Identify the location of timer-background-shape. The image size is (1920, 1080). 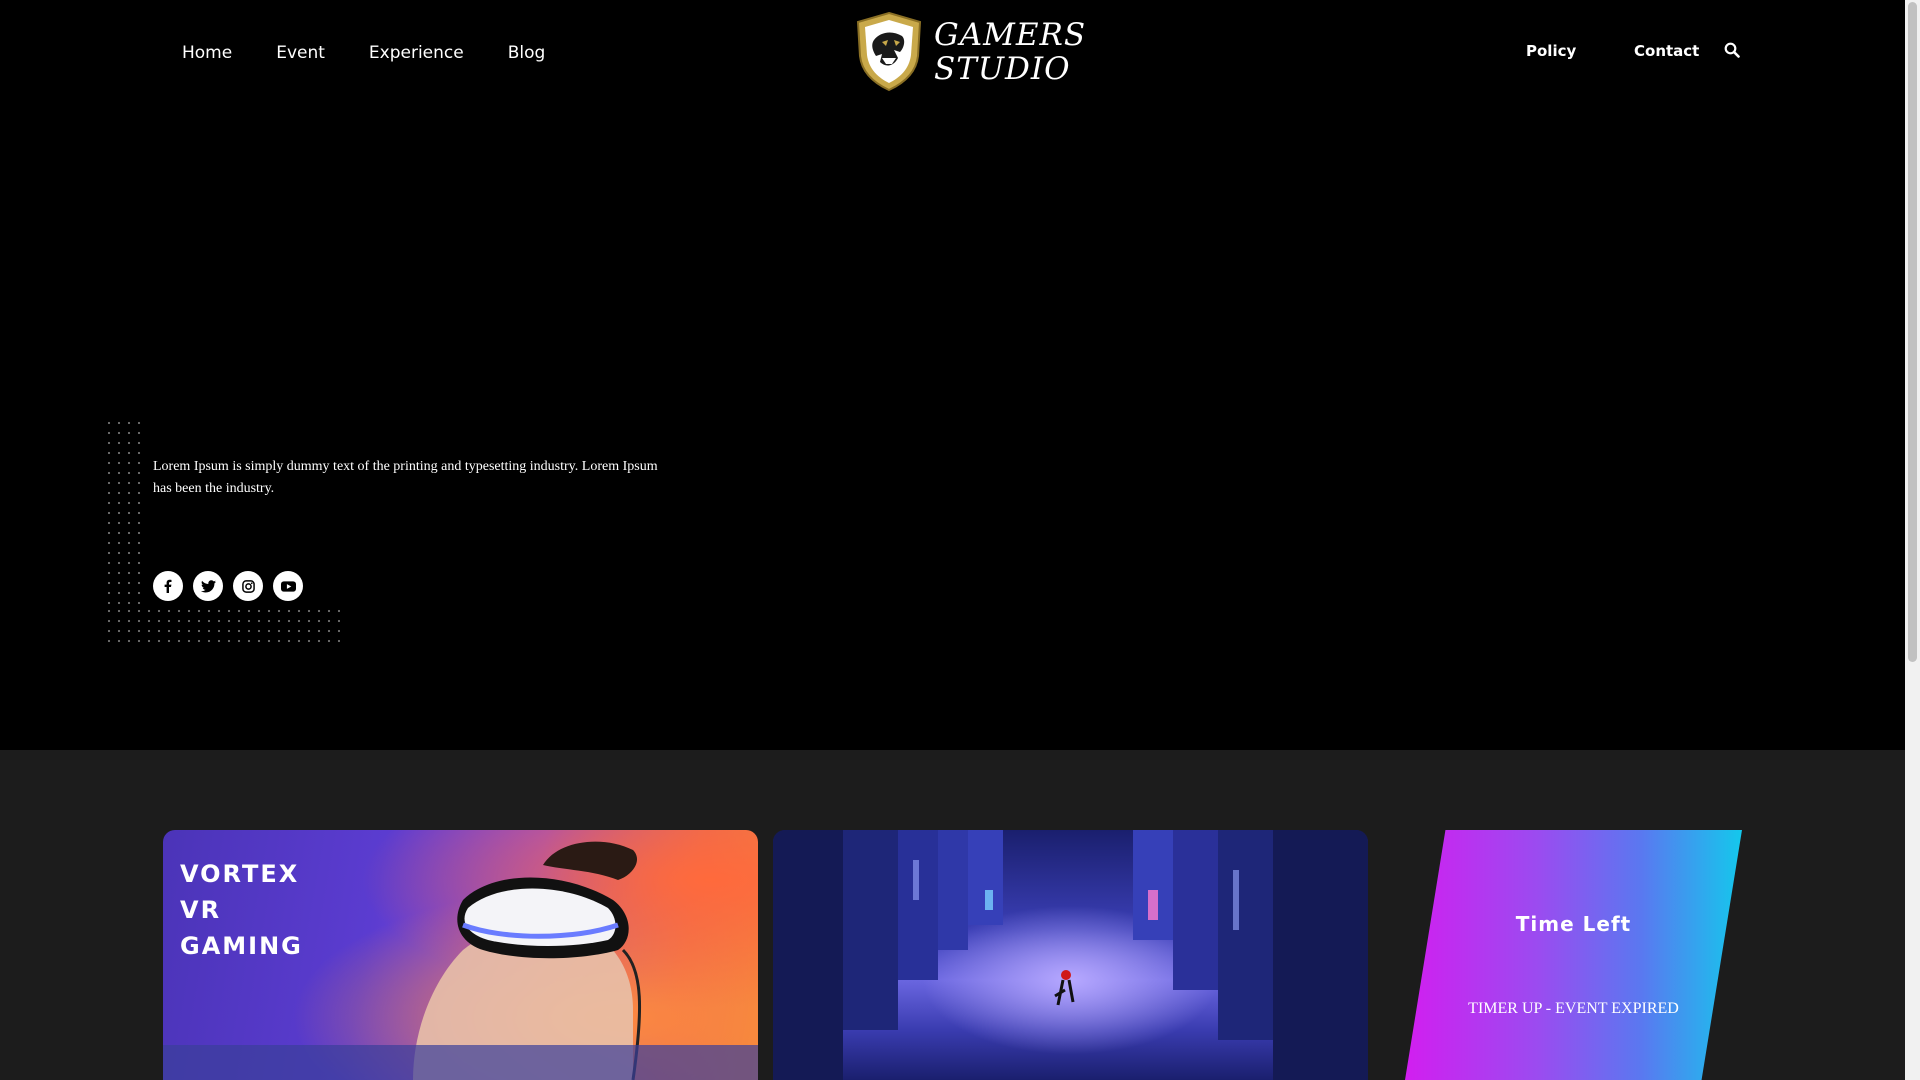
(1573, 955).